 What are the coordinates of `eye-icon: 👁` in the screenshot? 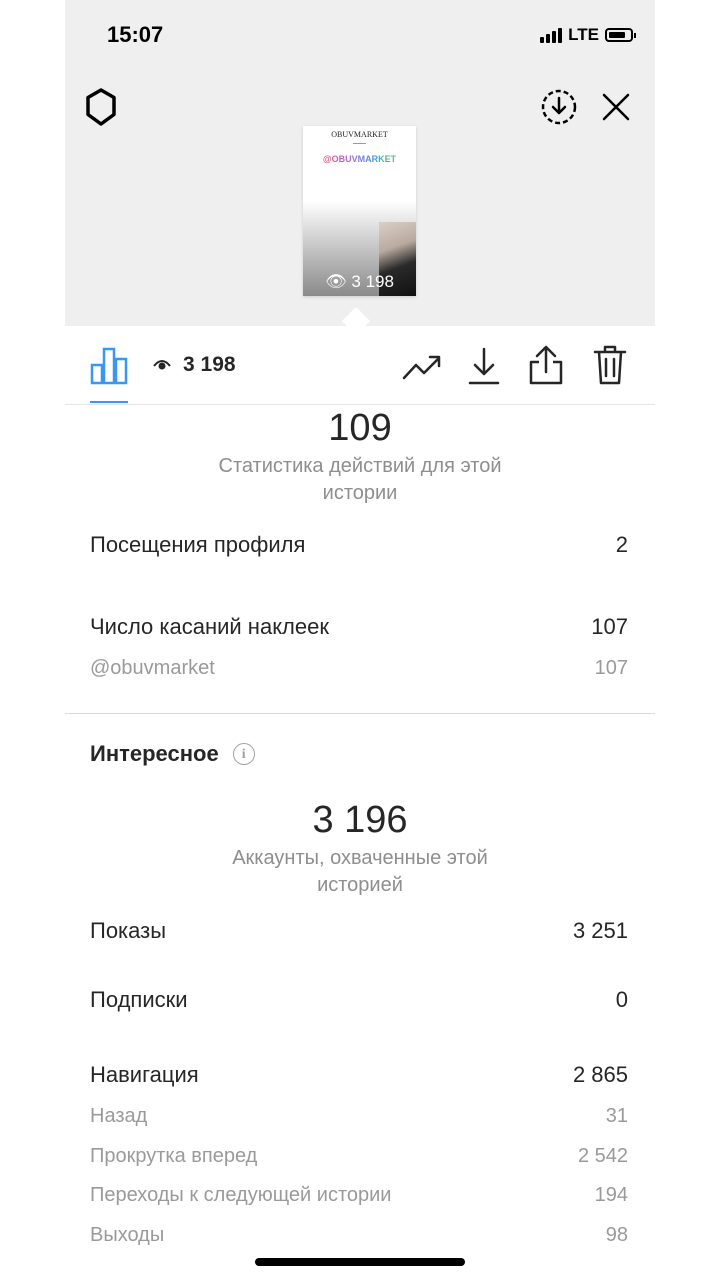 It's located at (336, 281).